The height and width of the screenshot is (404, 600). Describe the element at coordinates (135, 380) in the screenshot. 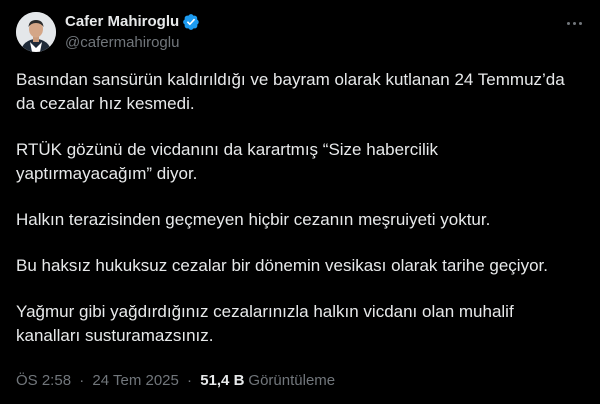

I see `timestamp-date: 24 Tem 2025` at that location.